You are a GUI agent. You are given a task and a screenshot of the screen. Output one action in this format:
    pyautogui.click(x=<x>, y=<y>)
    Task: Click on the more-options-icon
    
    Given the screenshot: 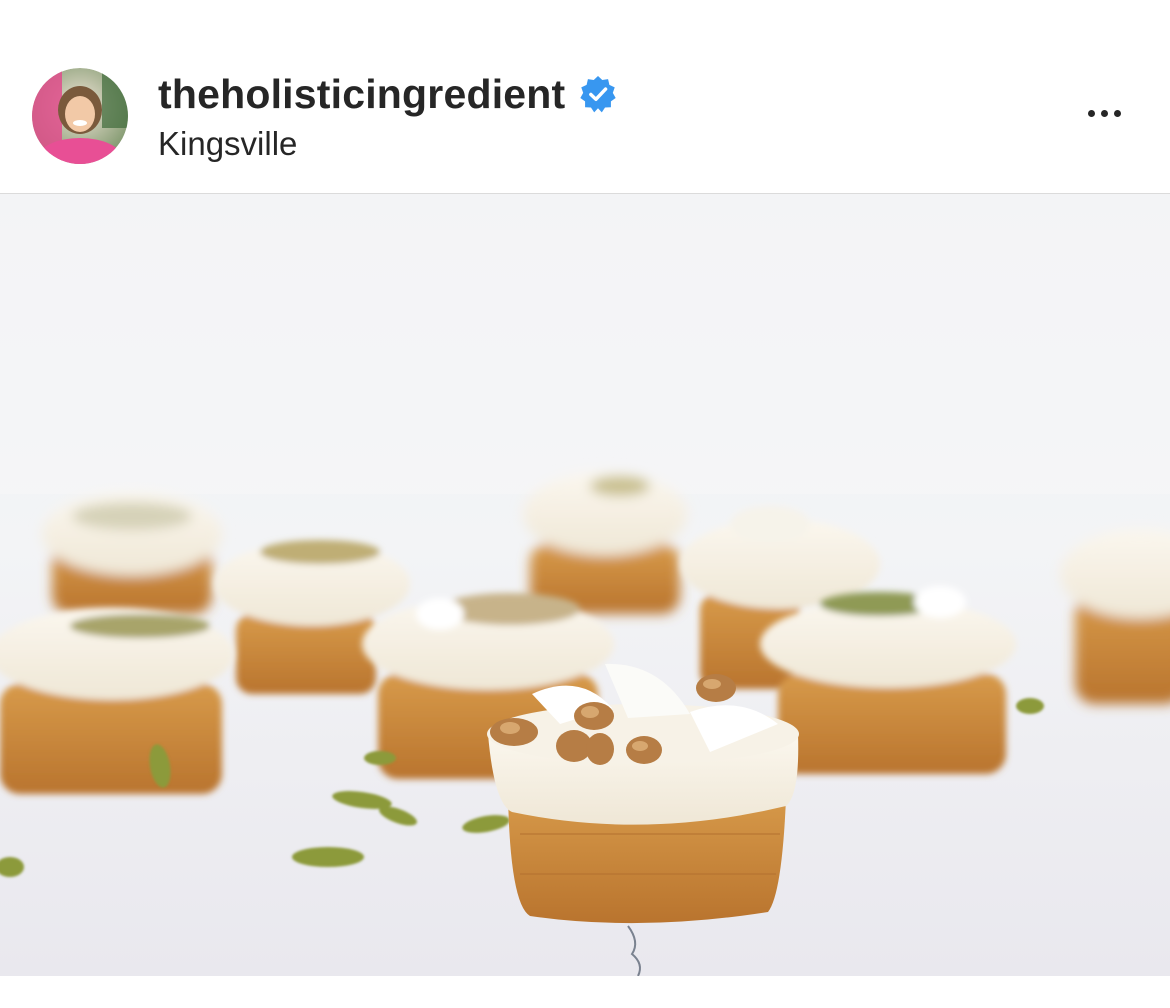 What is the action you would take?
    pyautogui.click(x=1091, y=113)
    